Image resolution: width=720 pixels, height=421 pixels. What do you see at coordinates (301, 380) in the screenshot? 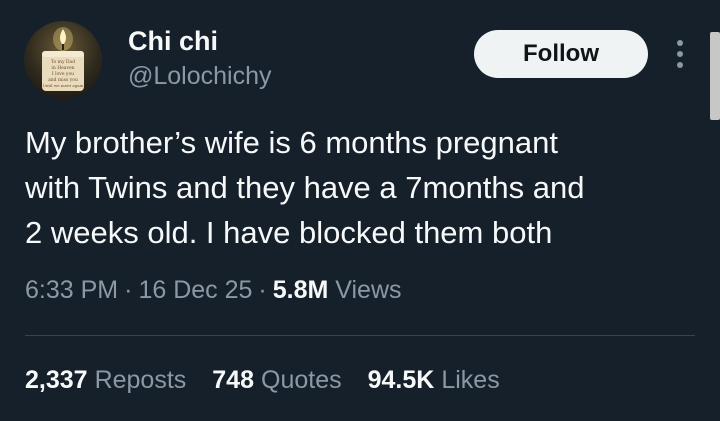
I see `quotes-label: Quotes` at bounding box center [301, 380].